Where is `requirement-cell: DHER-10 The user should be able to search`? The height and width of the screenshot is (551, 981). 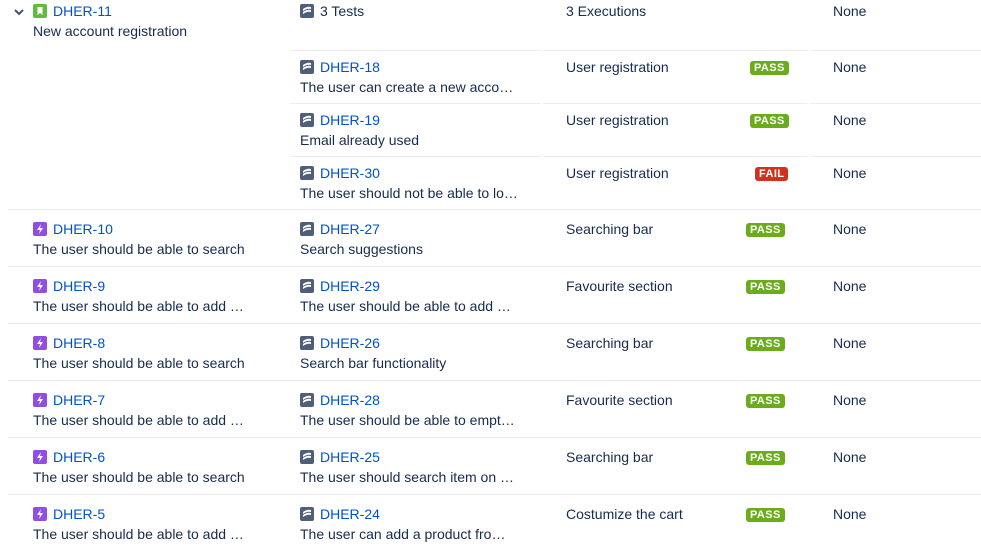 requirement-cell: DHER-10 The user should be able to search is located at coordinates (140, 239).